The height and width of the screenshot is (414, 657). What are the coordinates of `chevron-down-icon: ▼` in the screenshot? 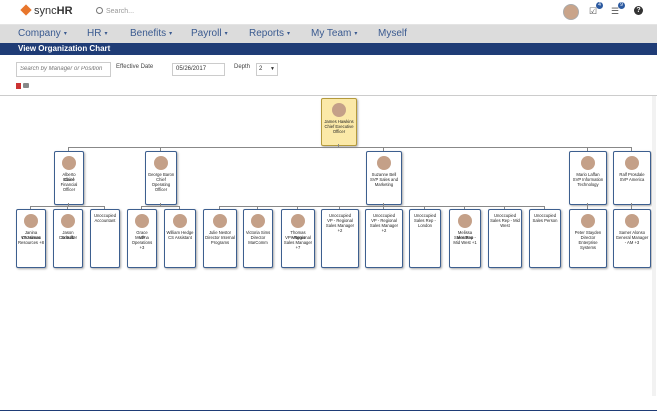 It's located at (272, 69).